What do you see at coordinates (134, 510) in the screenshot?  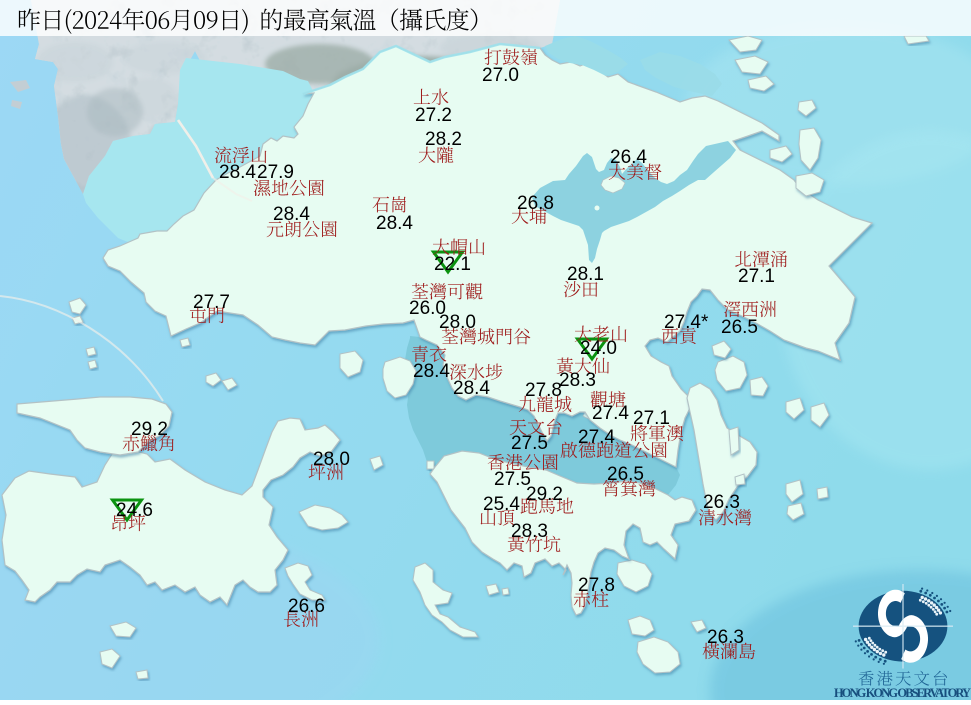 I see `svg-text: 24.6` at bounding box center [134, 510].